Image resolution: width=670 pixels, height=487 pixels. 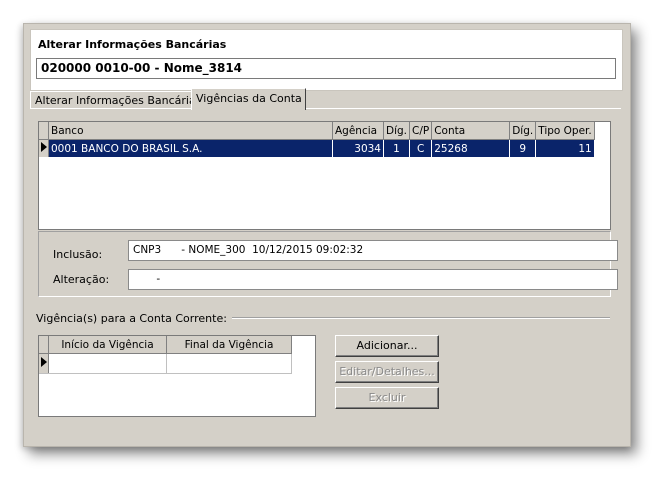 I want to click on col-cp: C/P, so click(x=421, y=131).